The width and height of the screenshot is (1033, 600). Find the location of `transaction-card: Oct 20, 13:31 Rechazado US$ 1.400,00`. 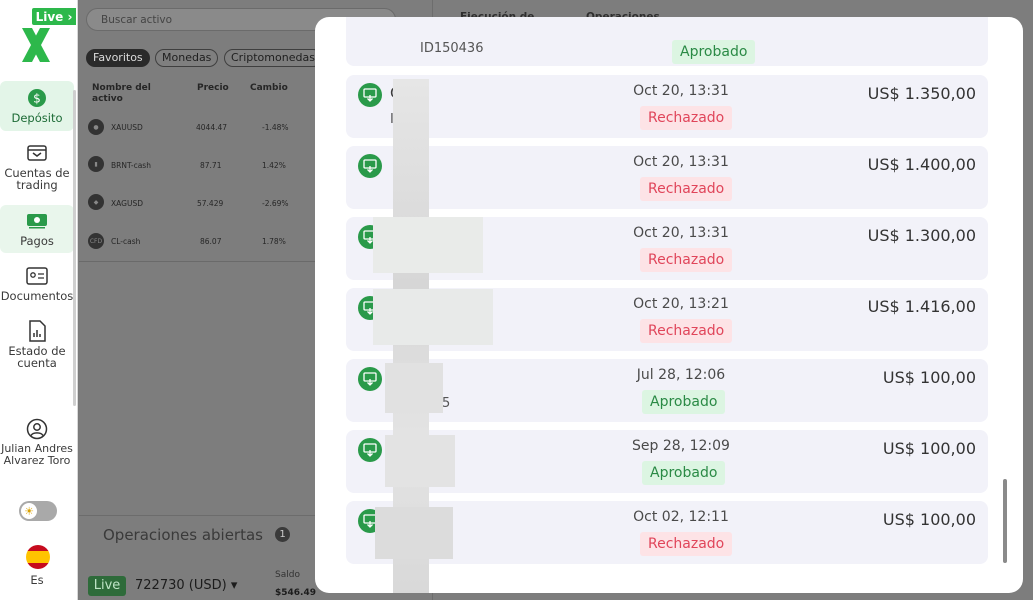

transaction-card: Oct 20, 13:31 Rechazado US$ 1.400,00 is located at coordinates (667, 177).